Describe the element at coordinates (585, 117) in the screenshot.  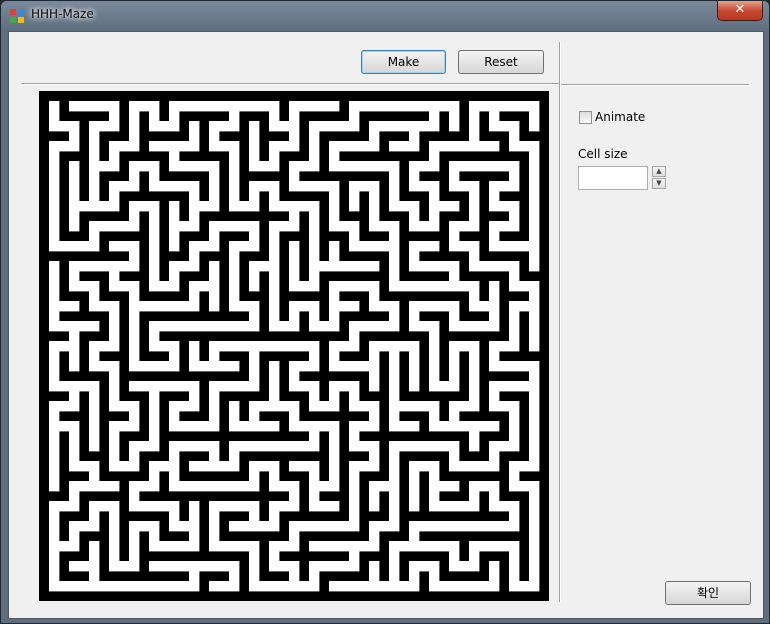
I see `animate-checkbox` at that location.